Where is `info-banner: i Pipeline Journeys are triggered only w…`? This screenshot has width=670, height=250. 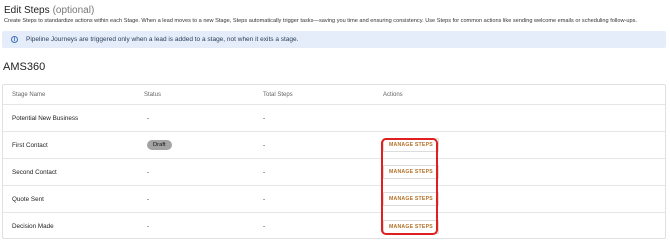
info-banner: i Pipeline Journeys are triggered only w… is located at coordinates (334, 39).